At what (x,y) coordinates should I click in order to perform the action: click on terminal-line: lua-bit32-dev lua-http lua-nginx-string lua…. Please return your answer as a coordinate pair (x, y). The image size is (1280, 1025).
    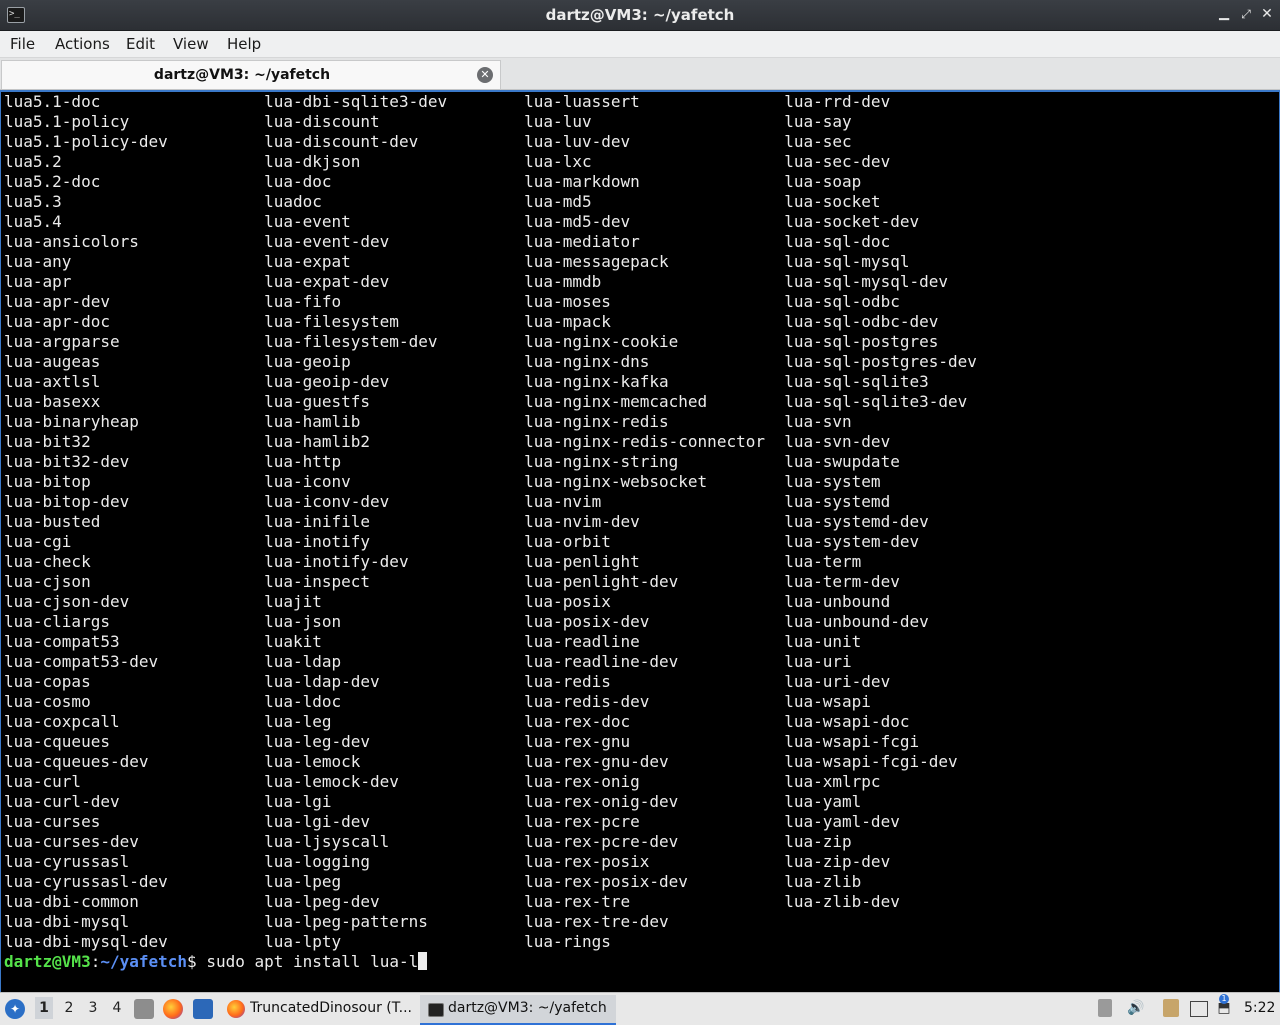
    Looking at the image, I should click on (452, 461).